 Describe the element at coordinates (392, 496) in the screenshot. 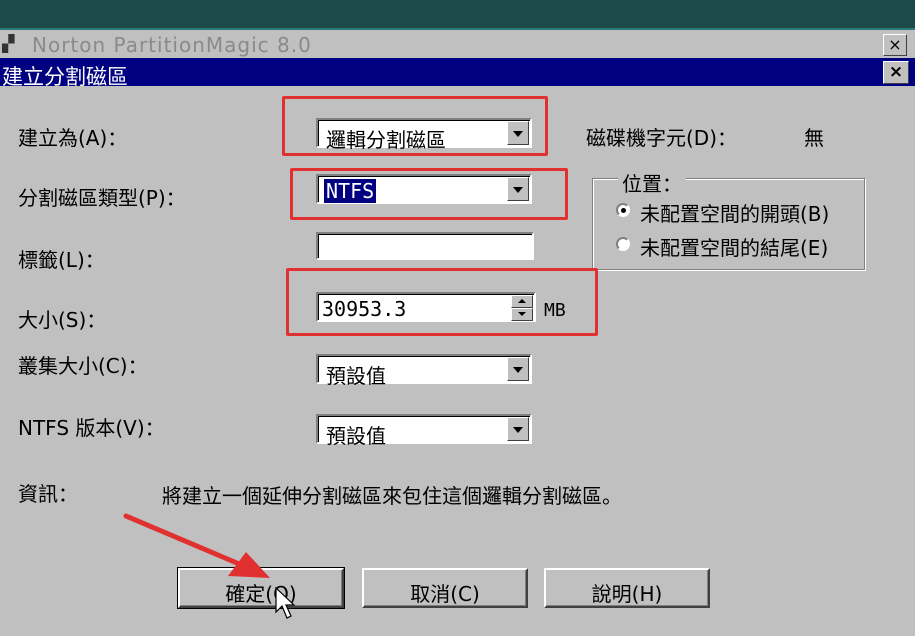

I see `info-text: 將建立一個延伸分割磁區來包住這個邏輯分割磁區。` at that location.